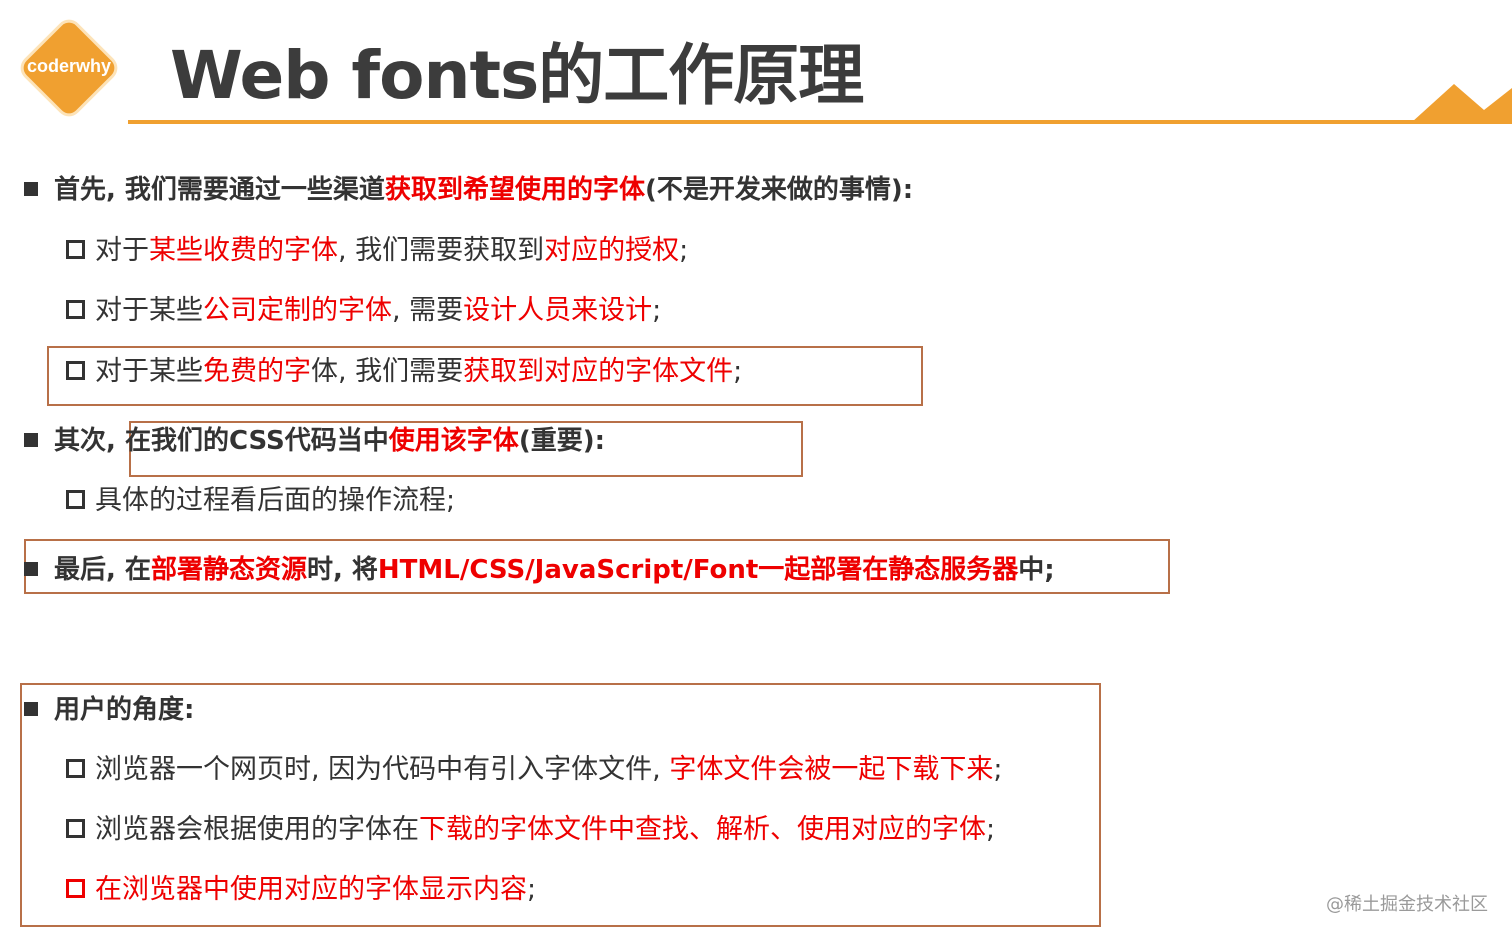  What do you see at coordinates (1407, 904) in the screenshot?
I see `watermark: @稀土掘金技术社区` at bounding box center [1407, 904].